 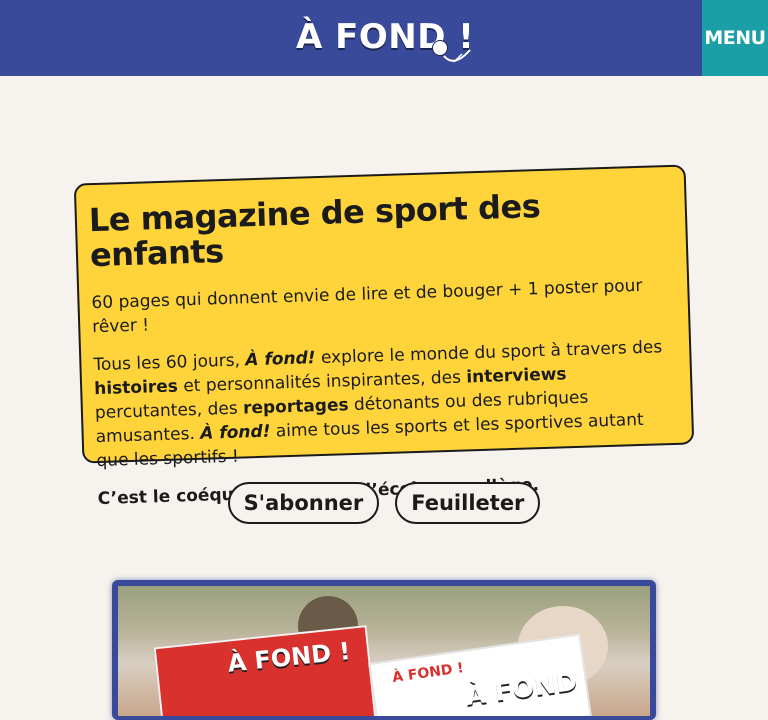 I want to click on action-buttons: S'abonner Feuilleter, so click(x=384, y=503).